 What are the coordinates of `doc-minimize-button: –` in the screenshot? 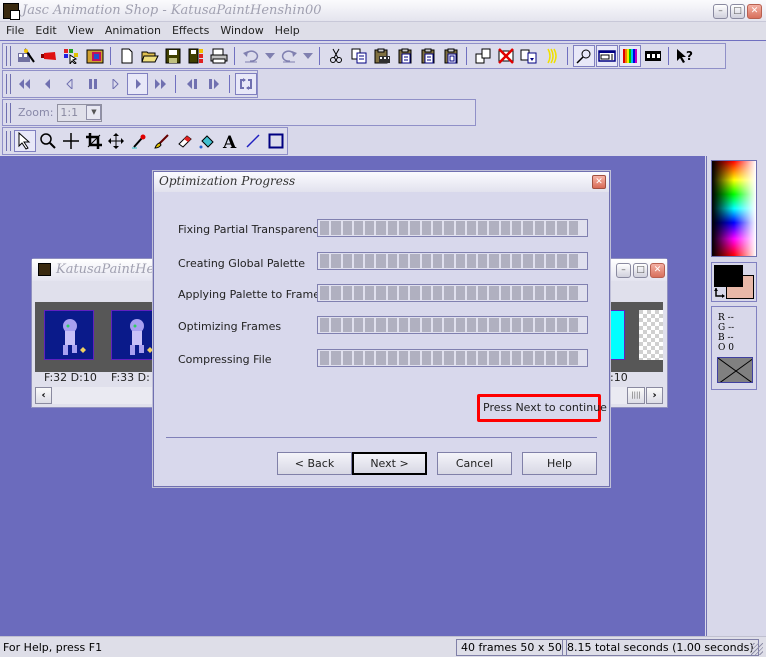 It's located at (623, 270).